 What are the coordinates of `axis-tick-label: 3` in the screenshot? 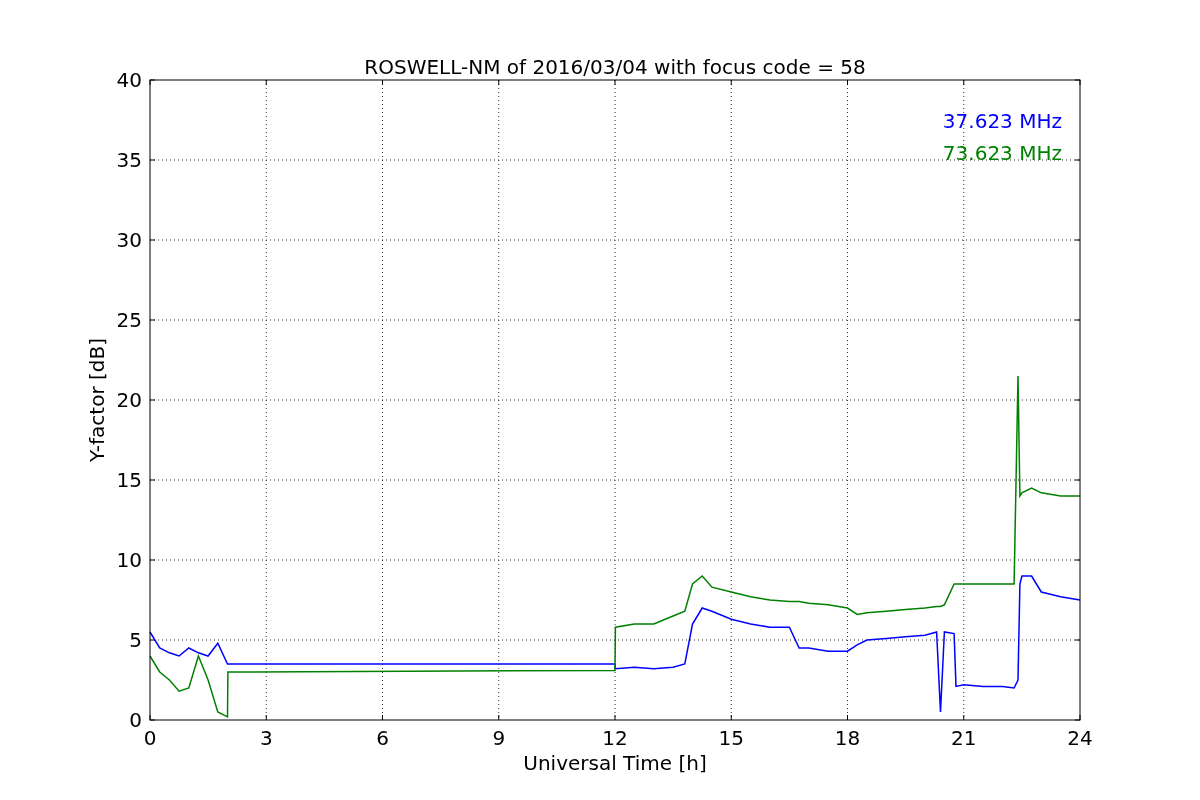 It's located at (266, 738).